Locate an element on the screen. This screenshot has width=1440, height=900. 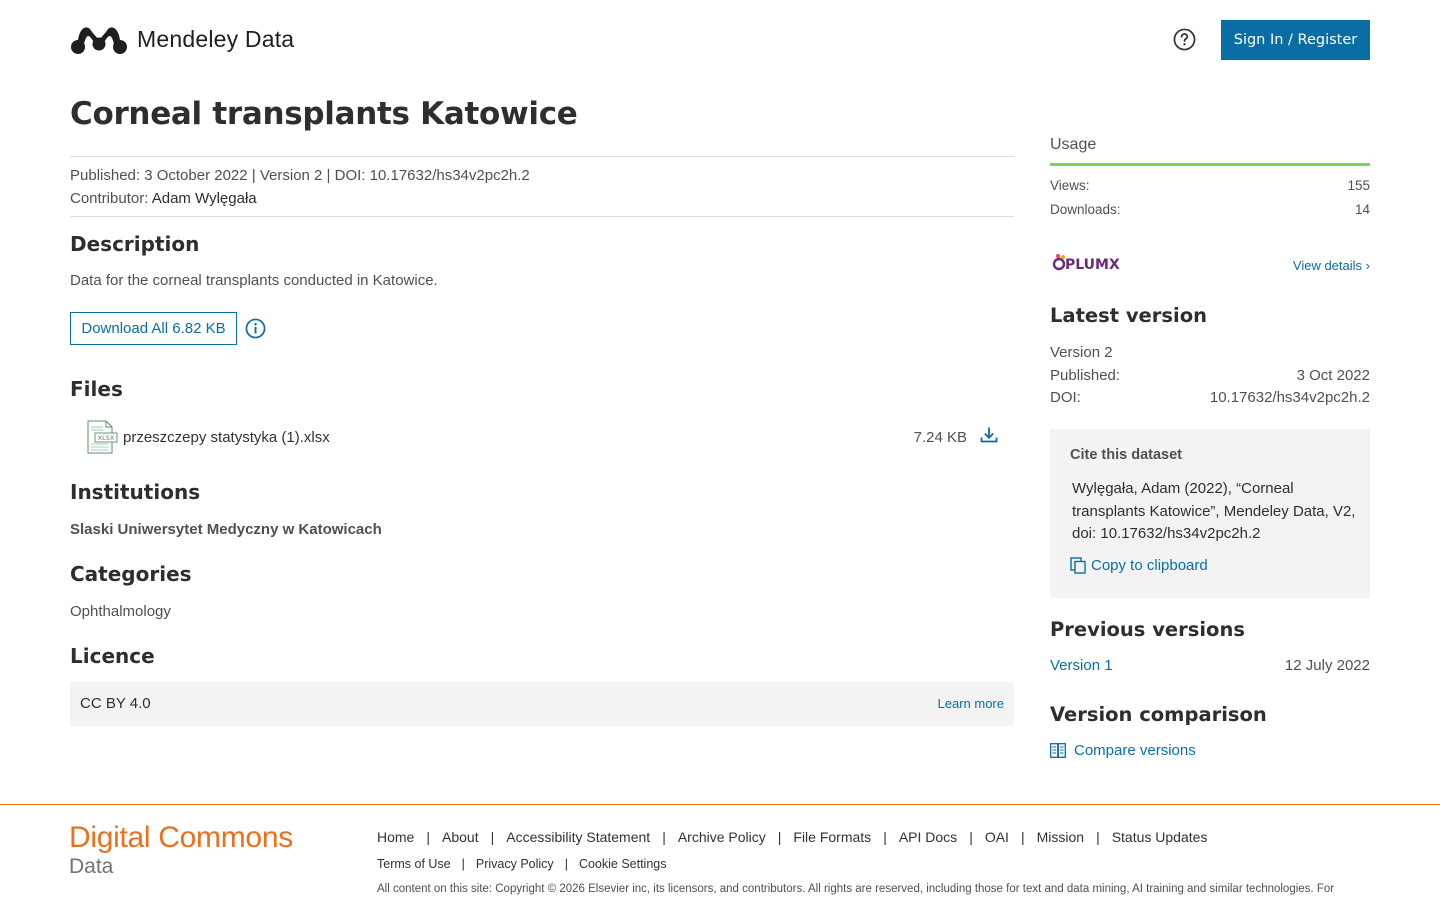
brand-name: Mendeley Data is located at coordinates (216, 38).